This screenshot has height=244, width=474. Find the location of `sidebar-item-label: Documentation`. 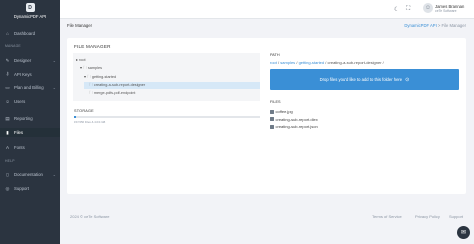

sidebar-item-label: Documentation is located at coordinates (28, 174).